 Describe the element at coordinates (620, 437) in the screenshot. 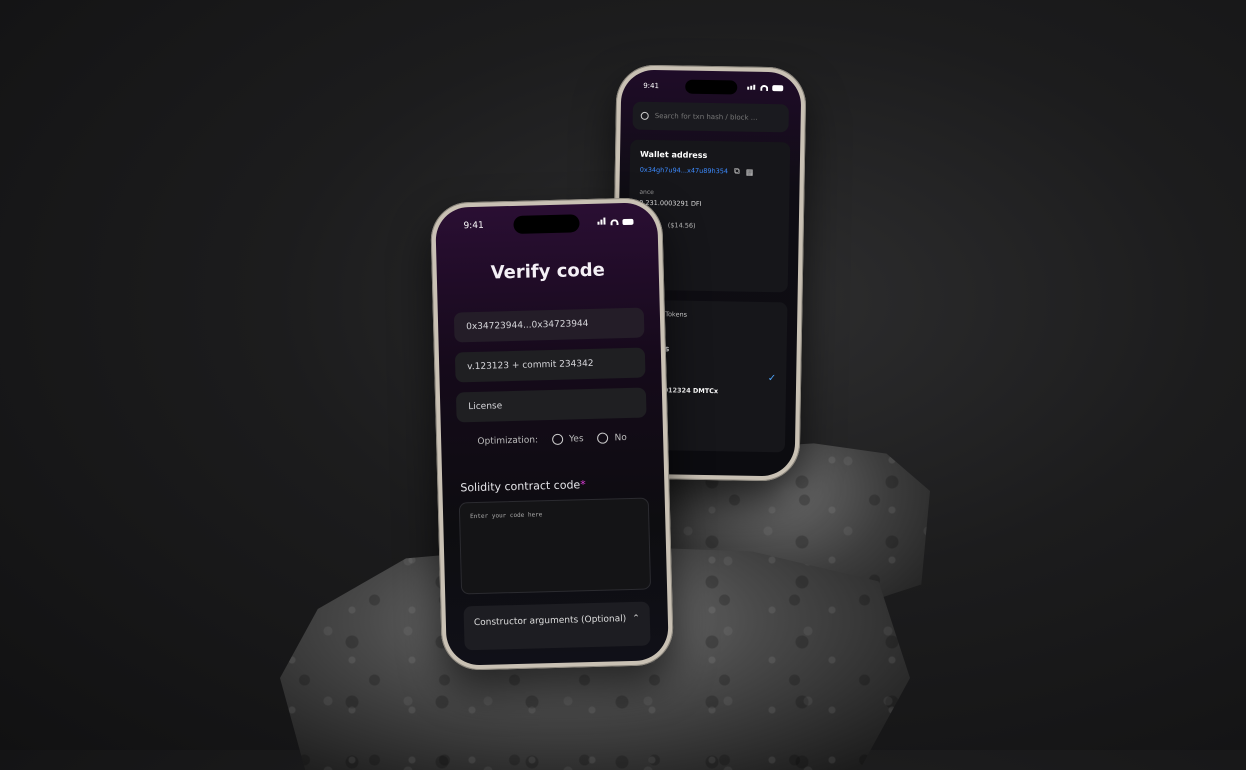

I see `radio-no-label: No` at that location.